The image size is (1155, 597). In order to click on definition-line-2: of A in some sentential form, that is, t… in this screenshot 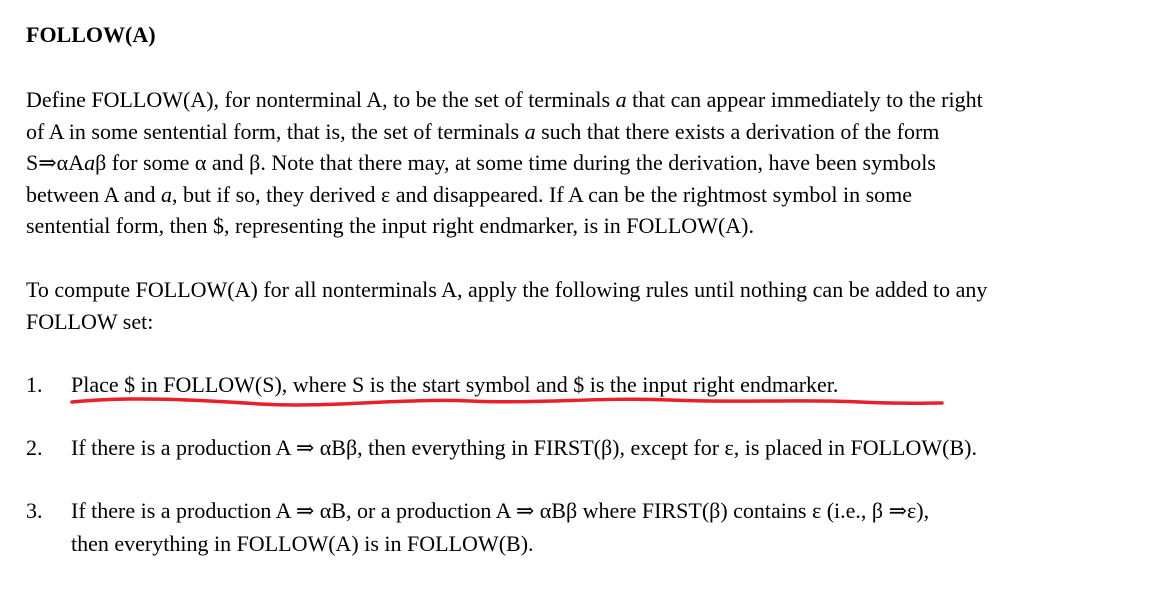, I will do `click(483, 131)`.